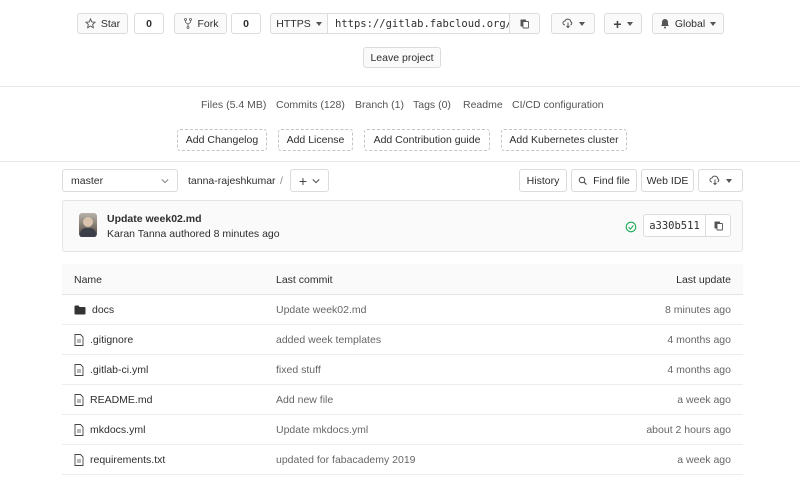 The image size is (800, 483). Describe the element at coordinates (379, 105) in the screenshot. I see `branch-link: Branch (1)` at that location.